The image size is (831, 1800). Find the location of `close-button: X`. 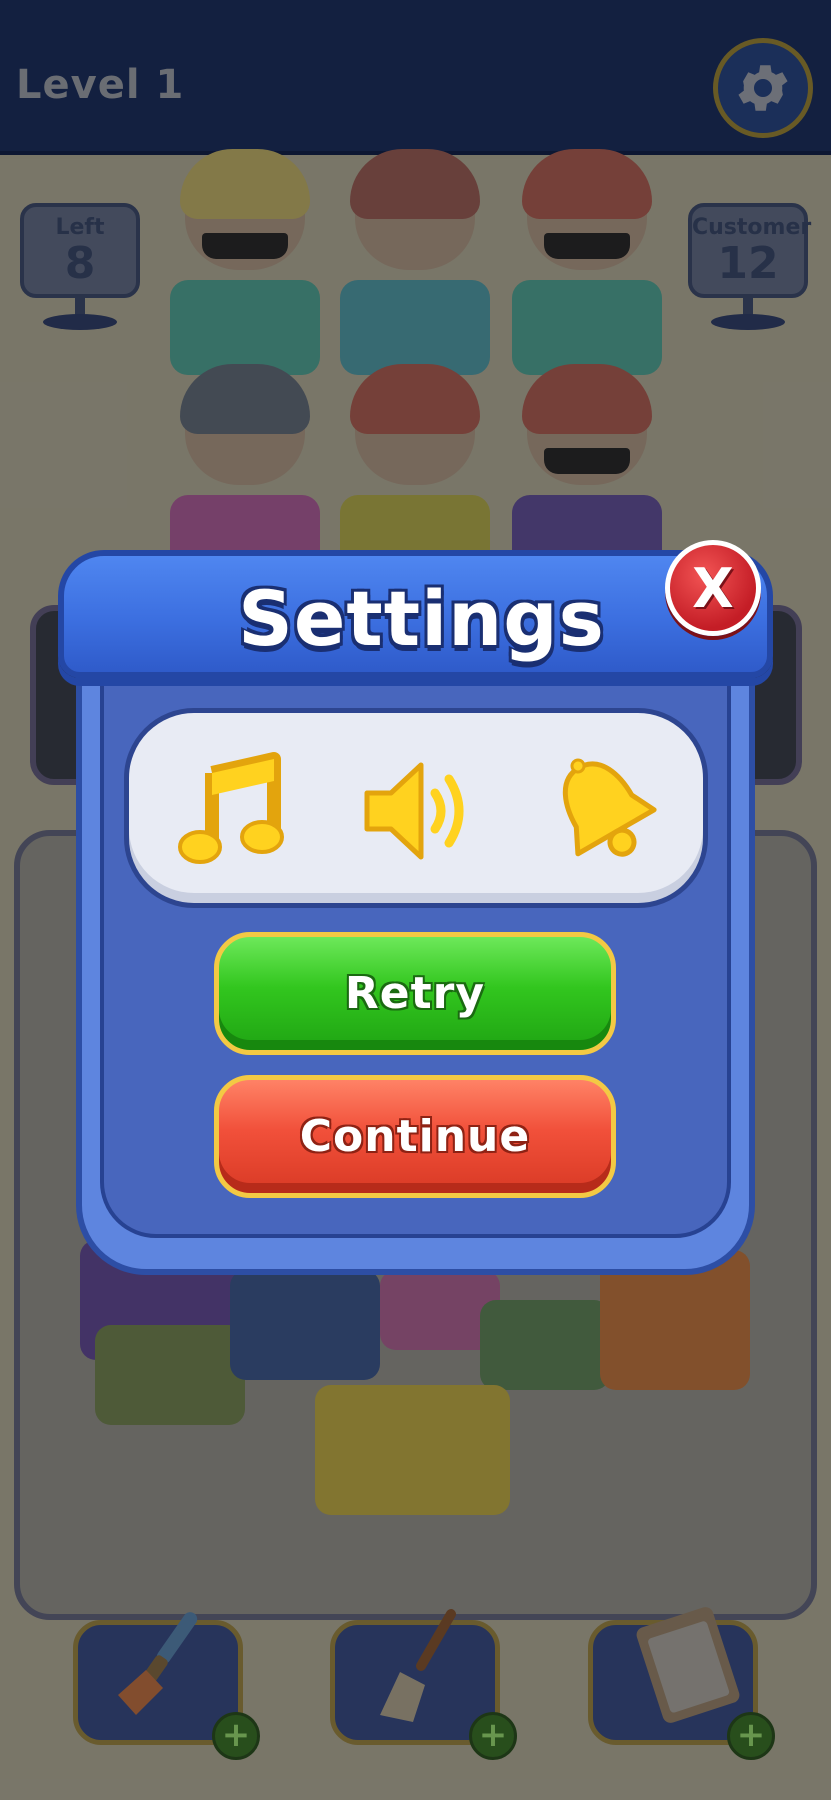

close-button: X is located at coordinates (713, 588).